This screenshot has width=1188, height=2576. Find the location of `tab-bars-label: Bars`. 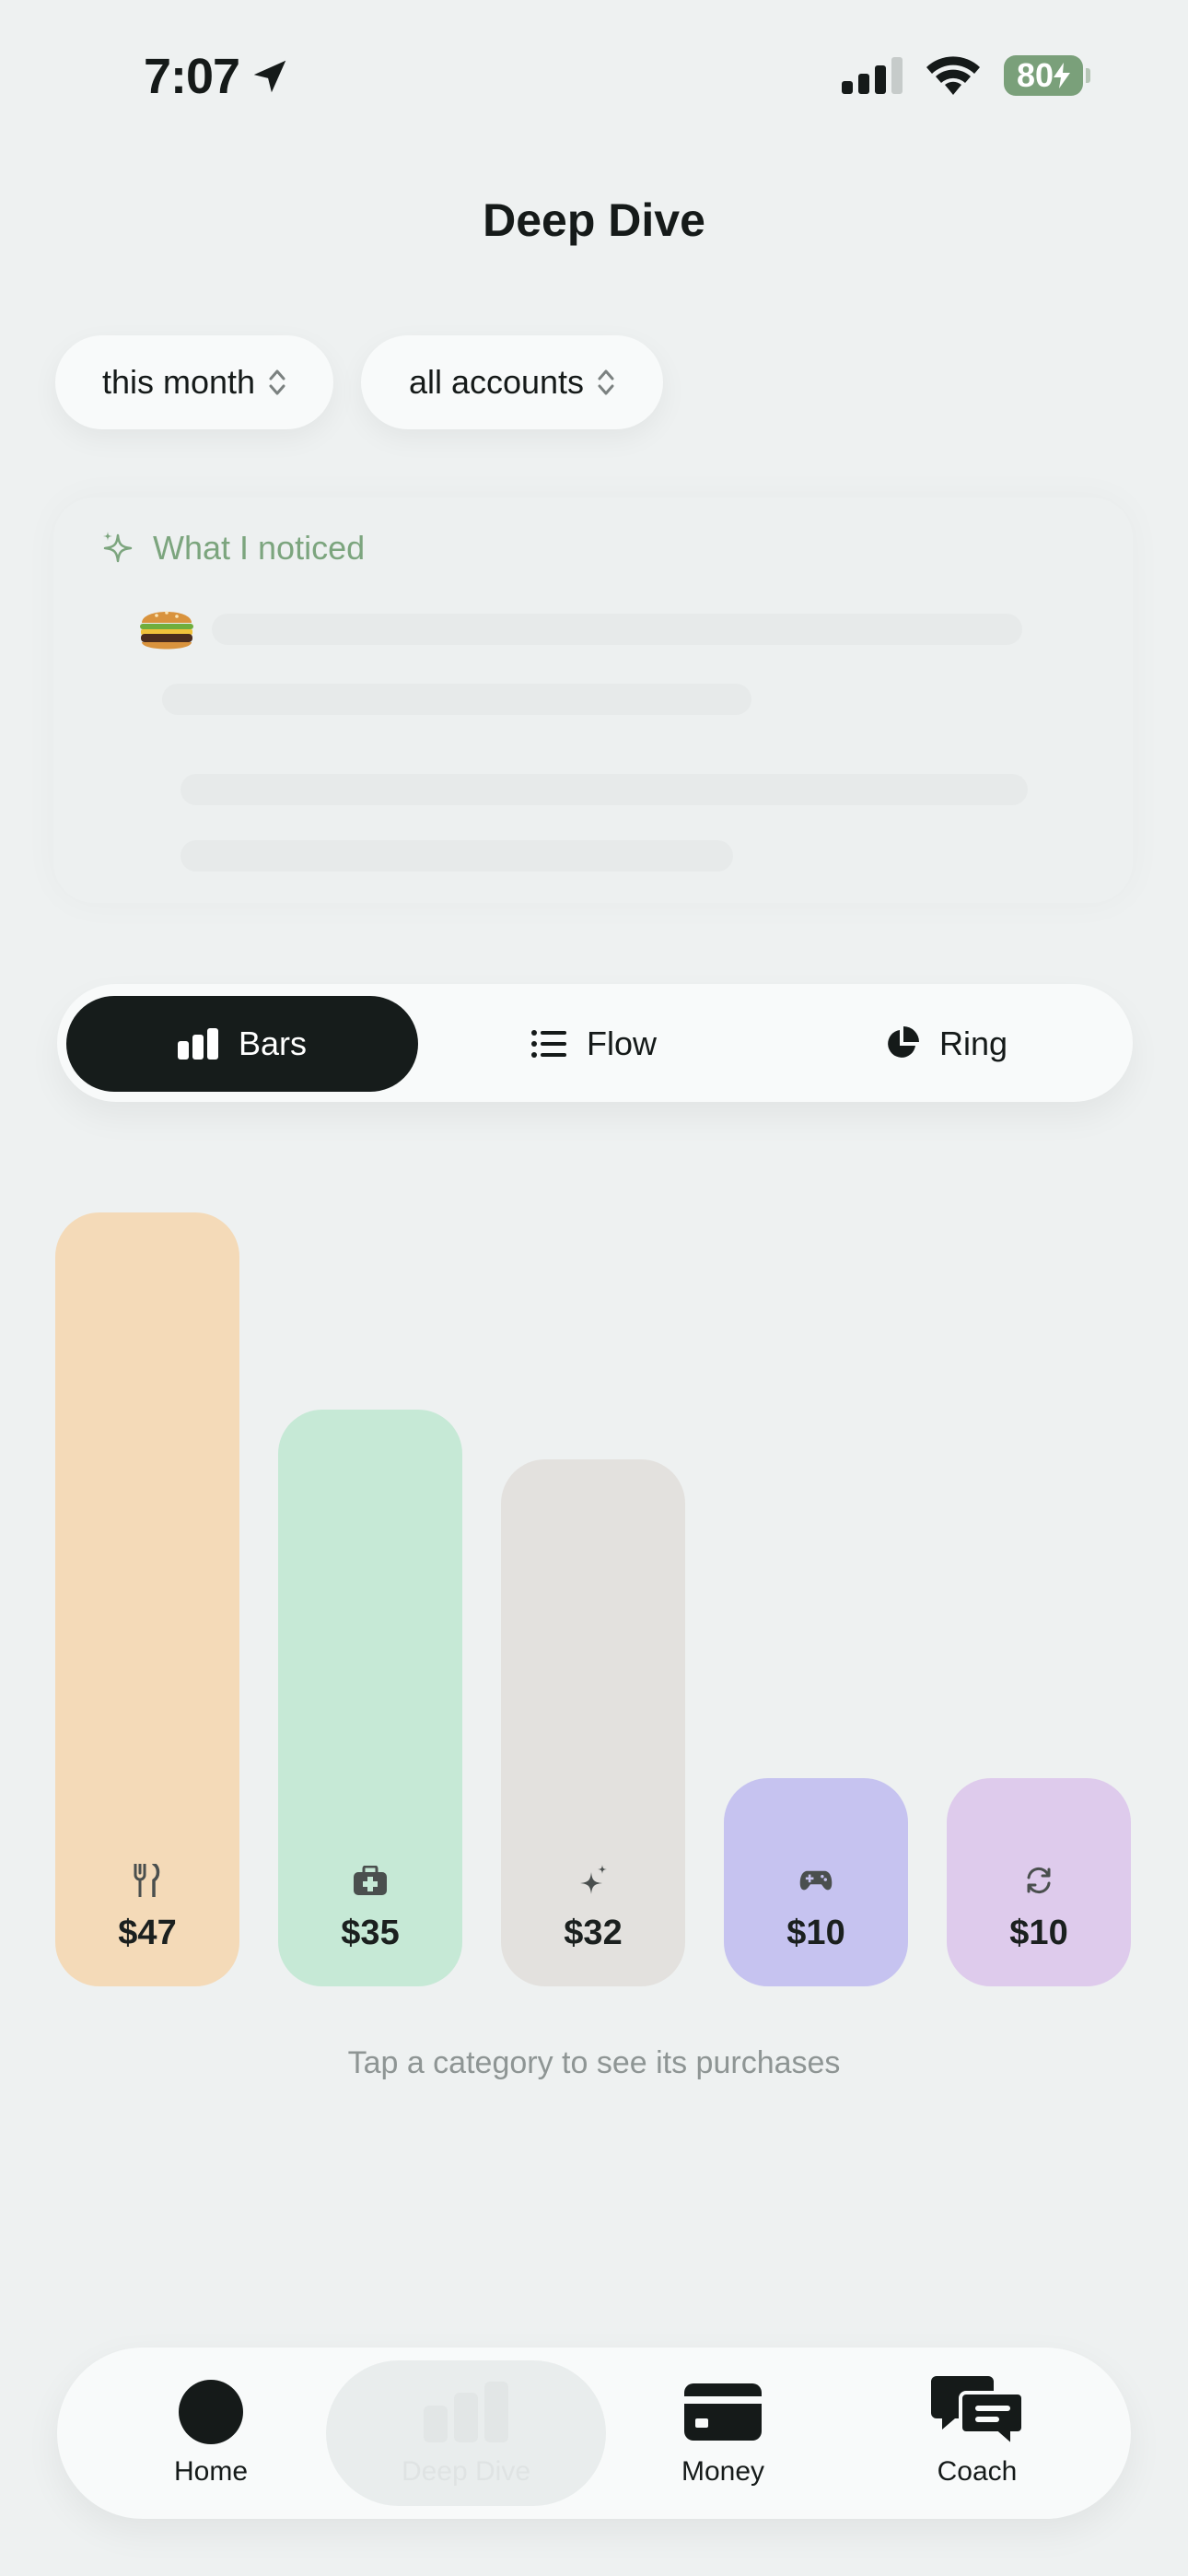

tab-bars-label: Bars is located at coordinates (273, 1043).